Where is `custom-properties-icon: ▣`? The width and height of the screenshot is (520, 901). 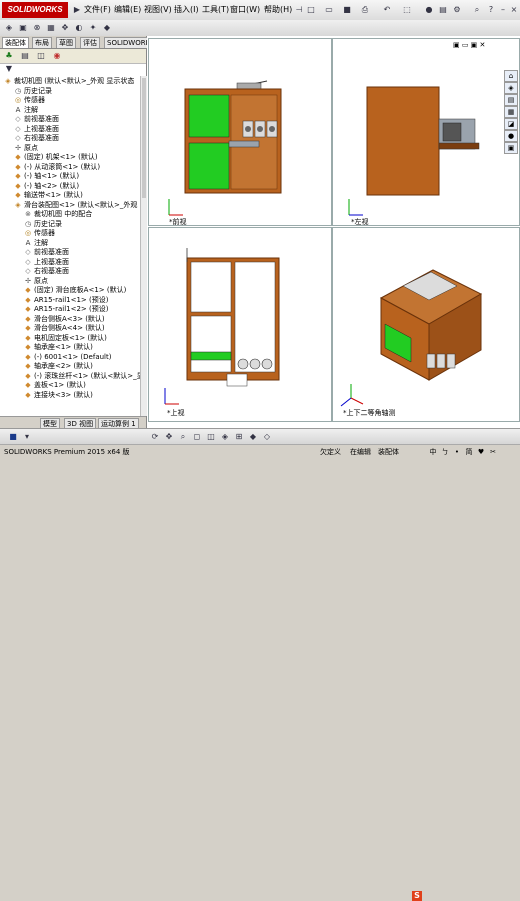
custom-properties-icon: ▣ is located at coordinates (511, 148).